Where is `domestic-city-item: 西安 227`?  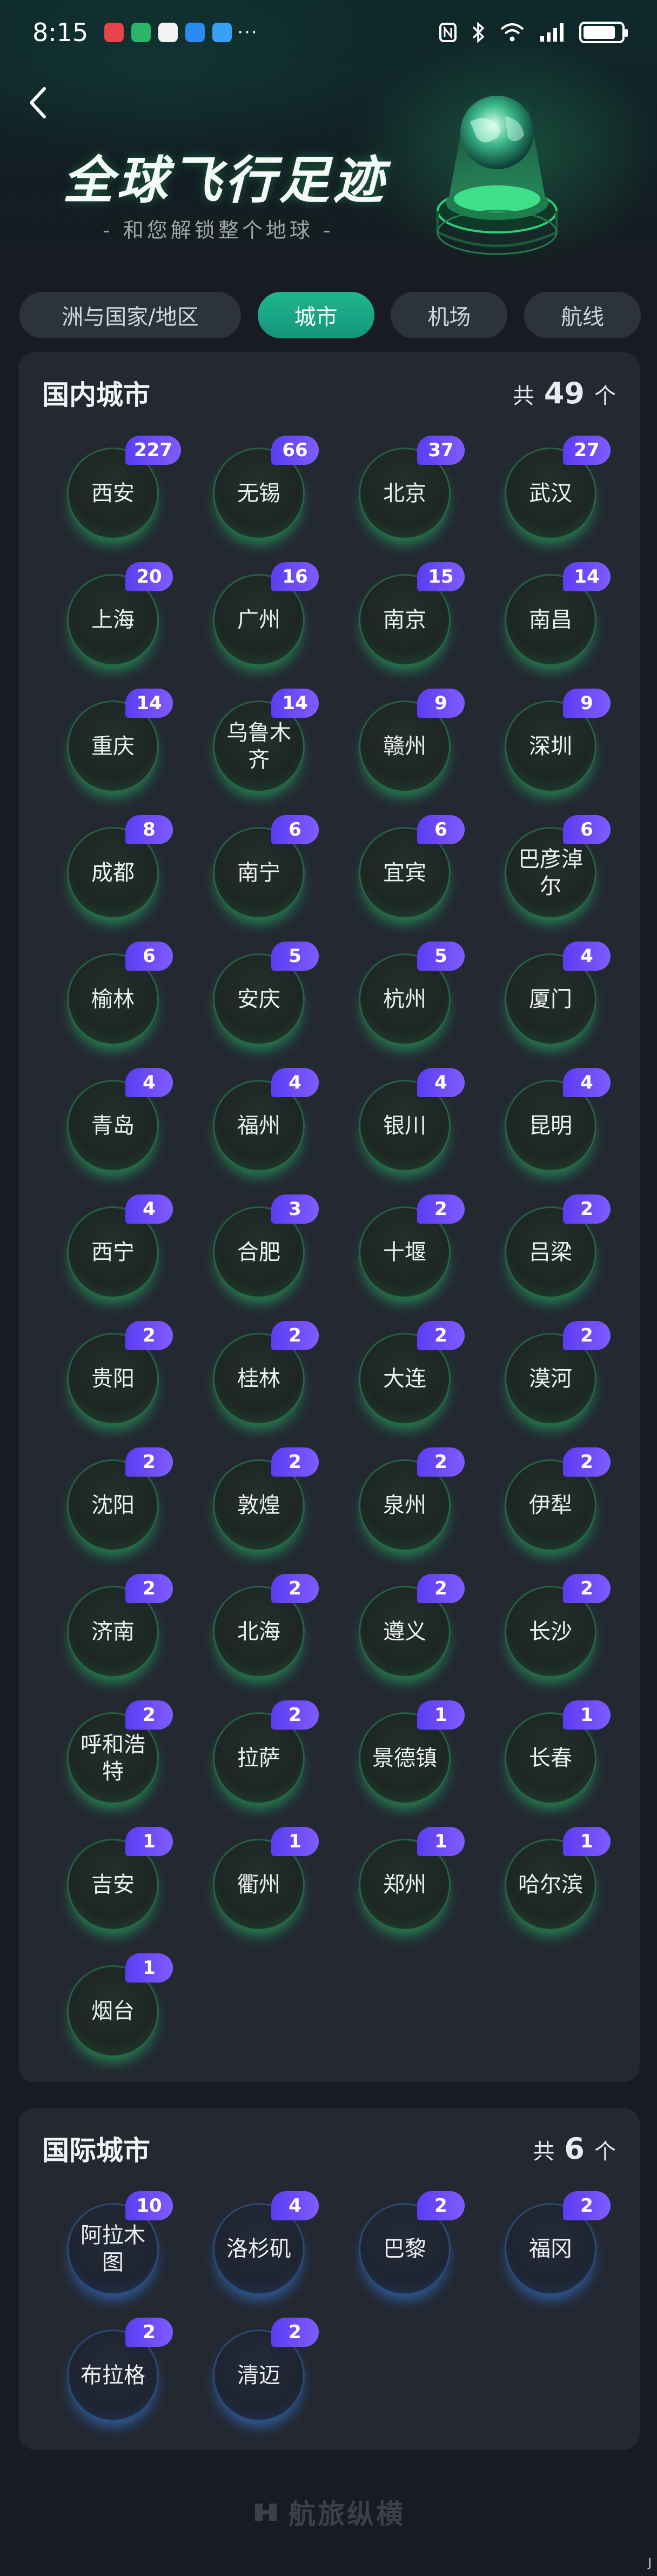
domestic-city-item: 西安 227 is located at coordinates (124, 487).